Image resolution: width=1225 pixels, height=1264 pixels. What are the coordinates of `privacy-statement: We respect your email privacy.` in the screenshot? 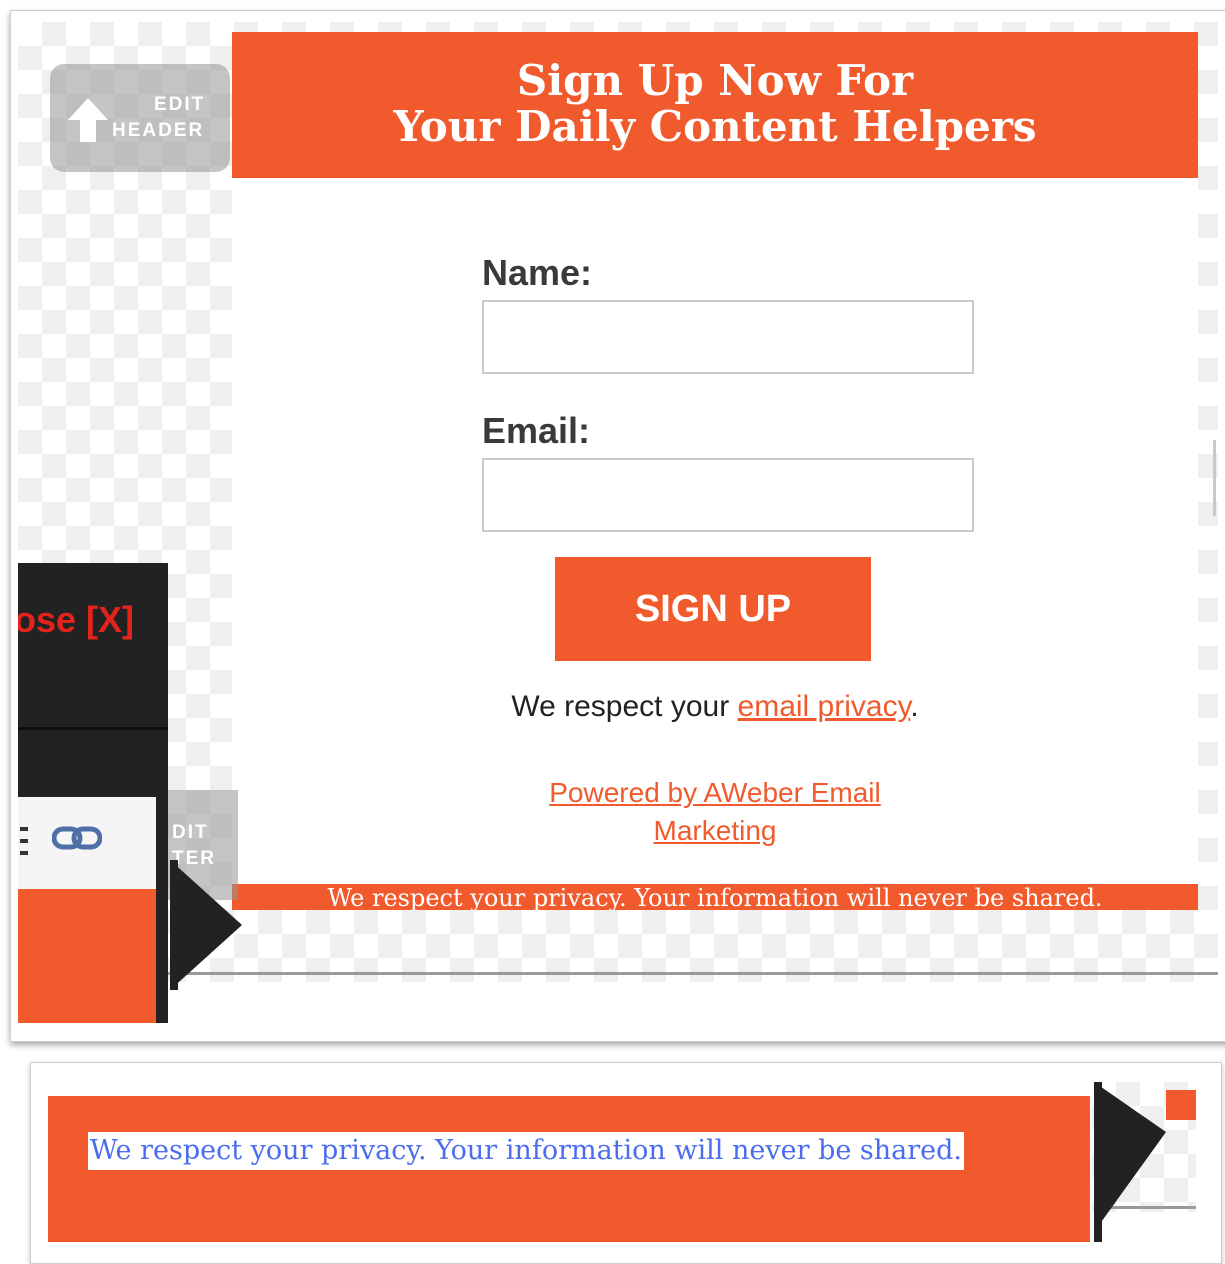 It's located at (715, 707).